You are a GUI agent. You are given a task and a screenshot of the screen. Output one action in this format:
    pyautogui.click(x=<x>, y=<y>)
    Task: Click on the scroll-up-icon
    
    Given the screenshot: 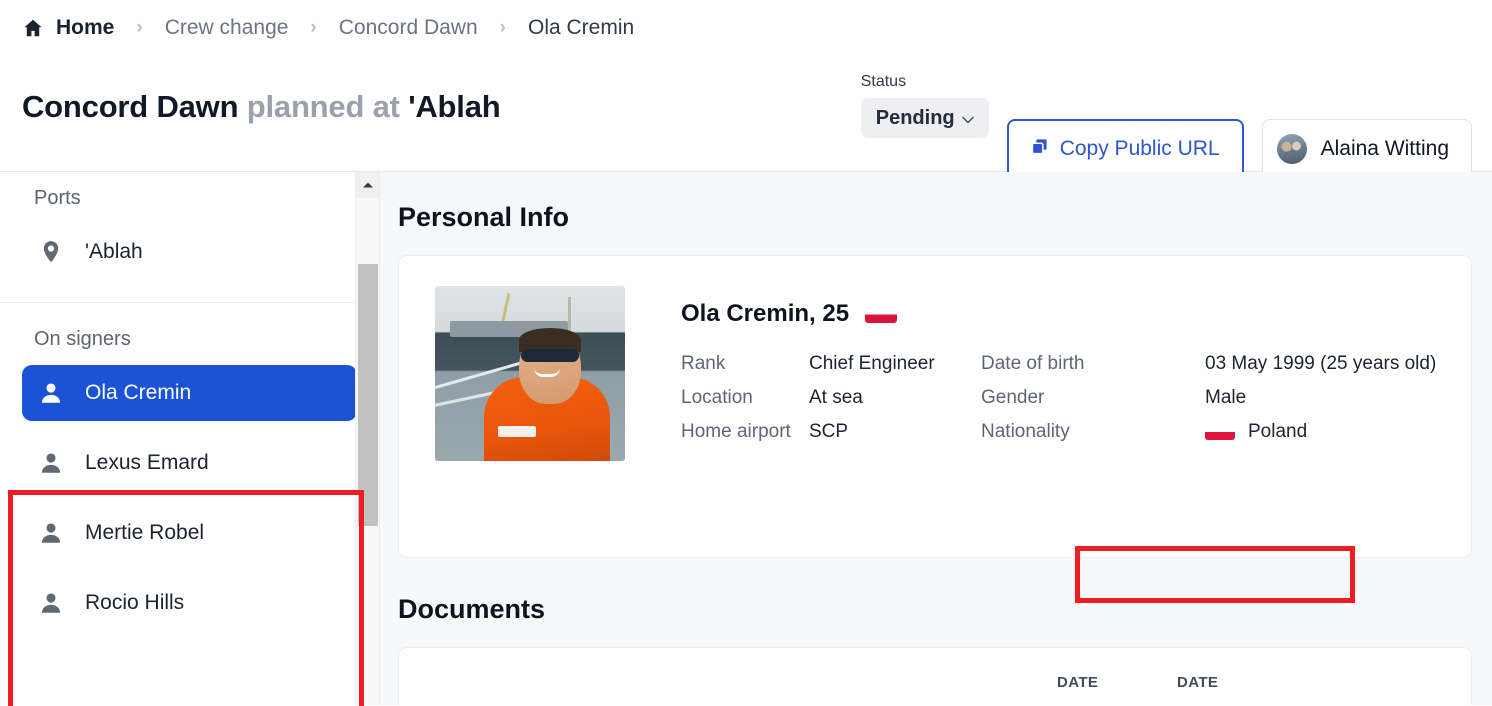 What is the action you would take?
    pyautogui.click(x=367, y=185)
    